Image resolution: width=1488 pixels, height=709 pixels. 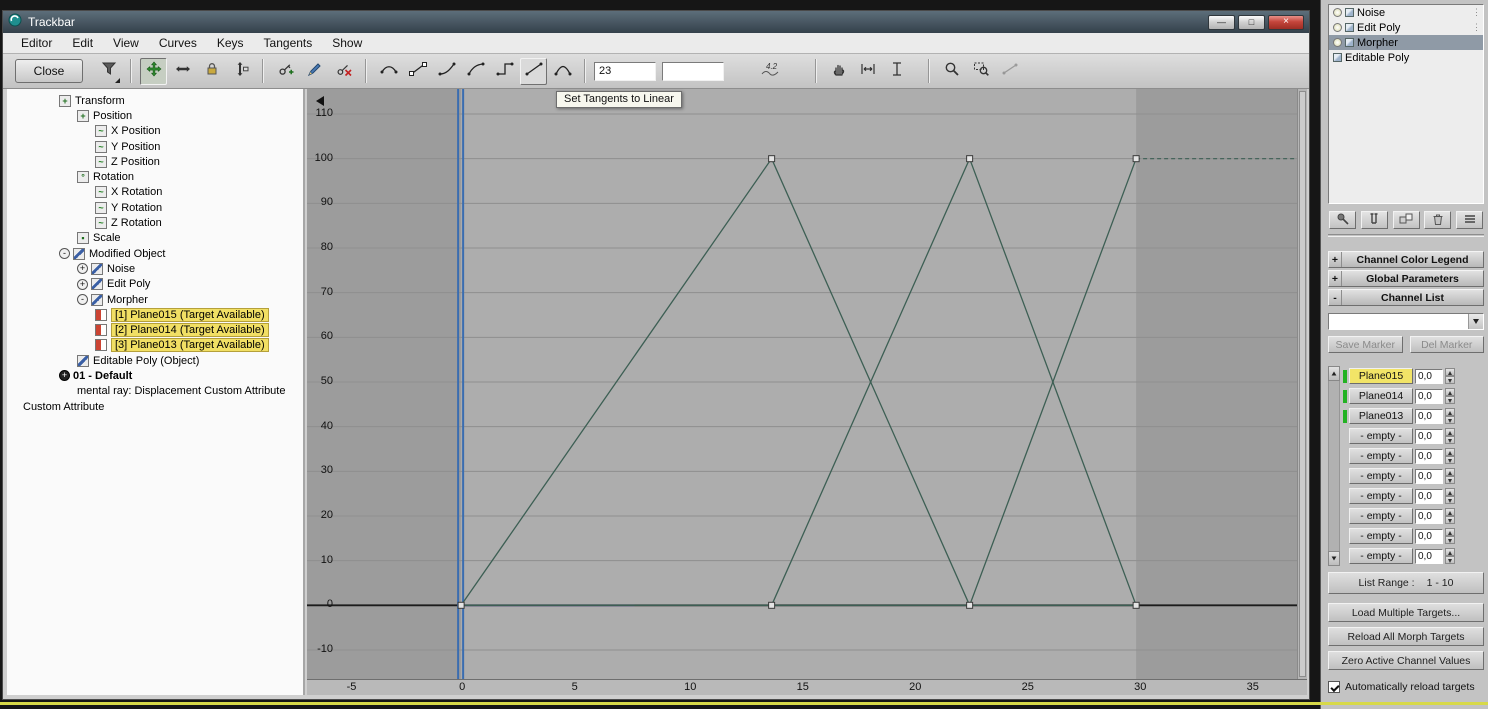 I want to click on fit-value-extents-button, so click(x=896, y=71).